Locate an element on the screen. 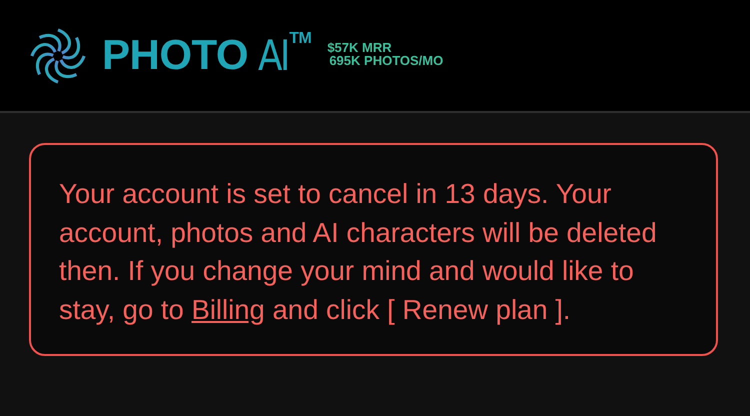 This screenshot has height=416, width=750. stat-text: $57K MRR is located at coordinates (360, 47).